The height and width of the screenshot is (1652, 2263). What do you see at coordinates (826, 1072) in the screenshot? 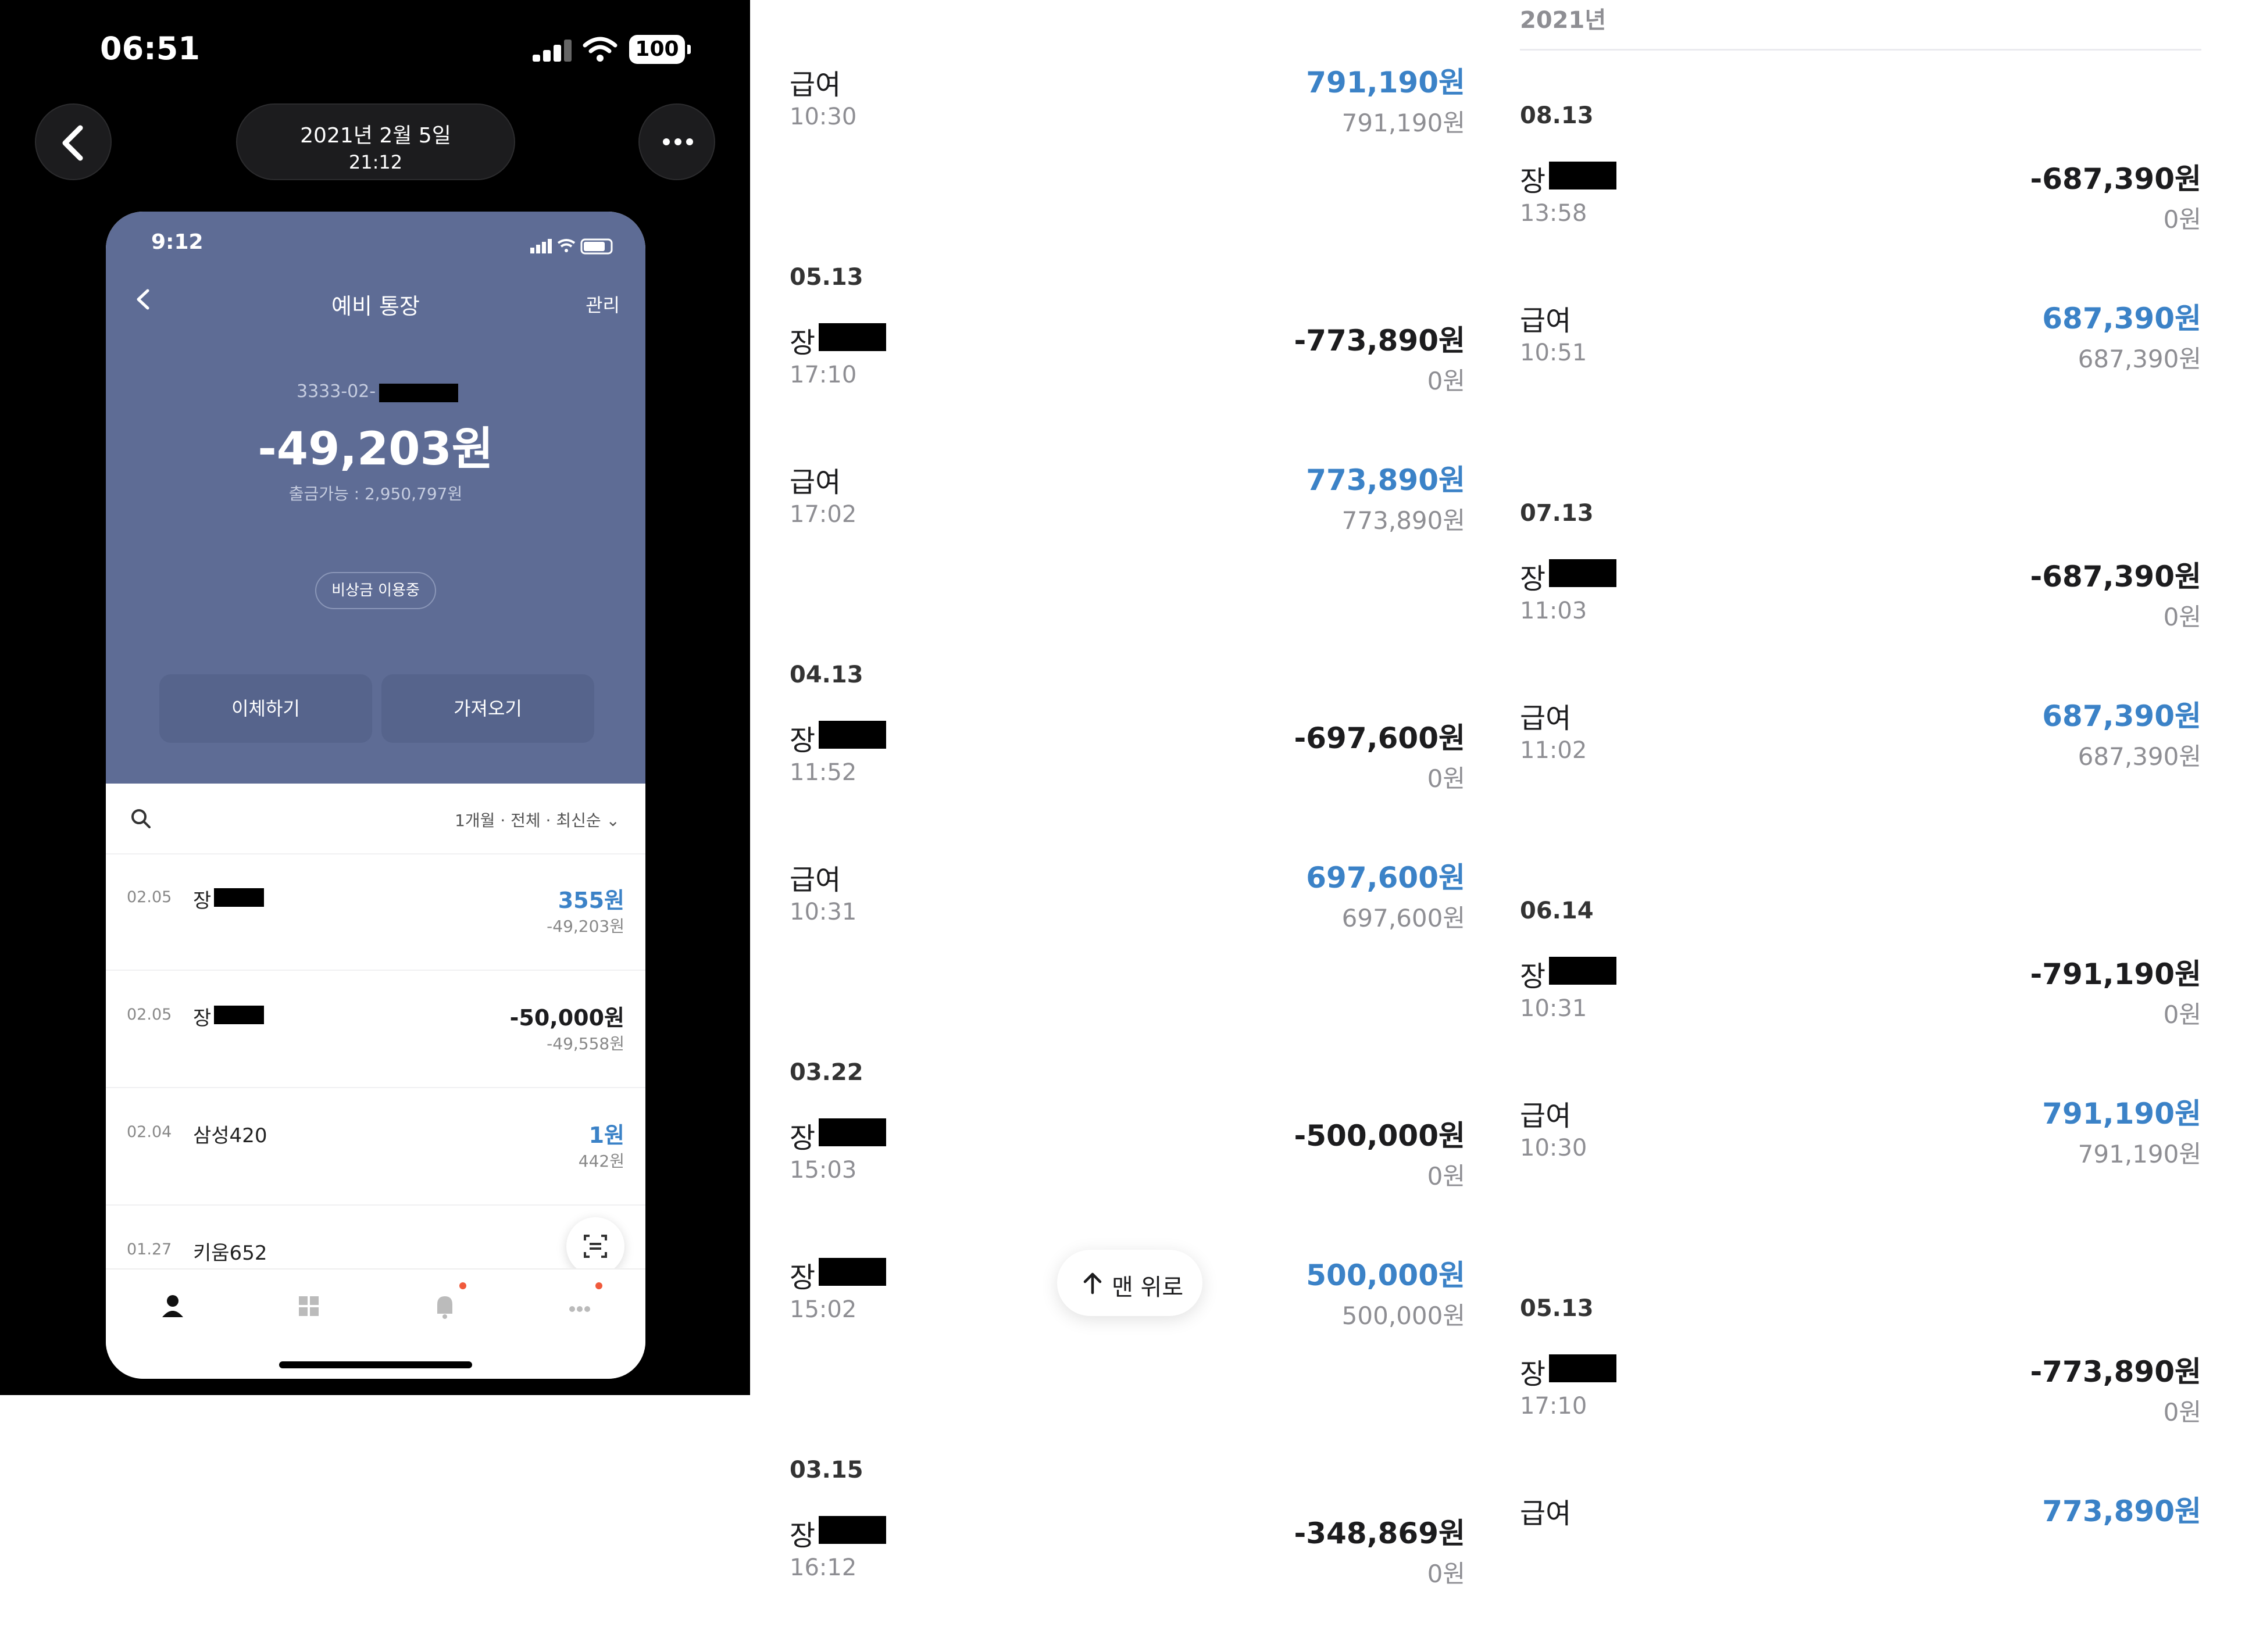
I see `section-date: 03.22` at bounding box center [826, 1072].